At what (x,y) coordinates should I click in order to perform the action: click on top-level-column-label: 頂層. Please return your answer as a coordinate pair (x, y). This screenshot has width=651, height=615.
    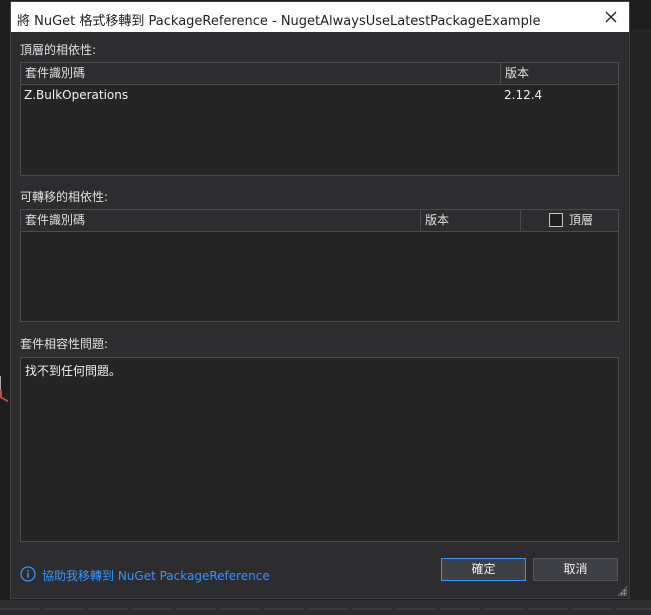
    Looking at the image, I should click on (581, 220).